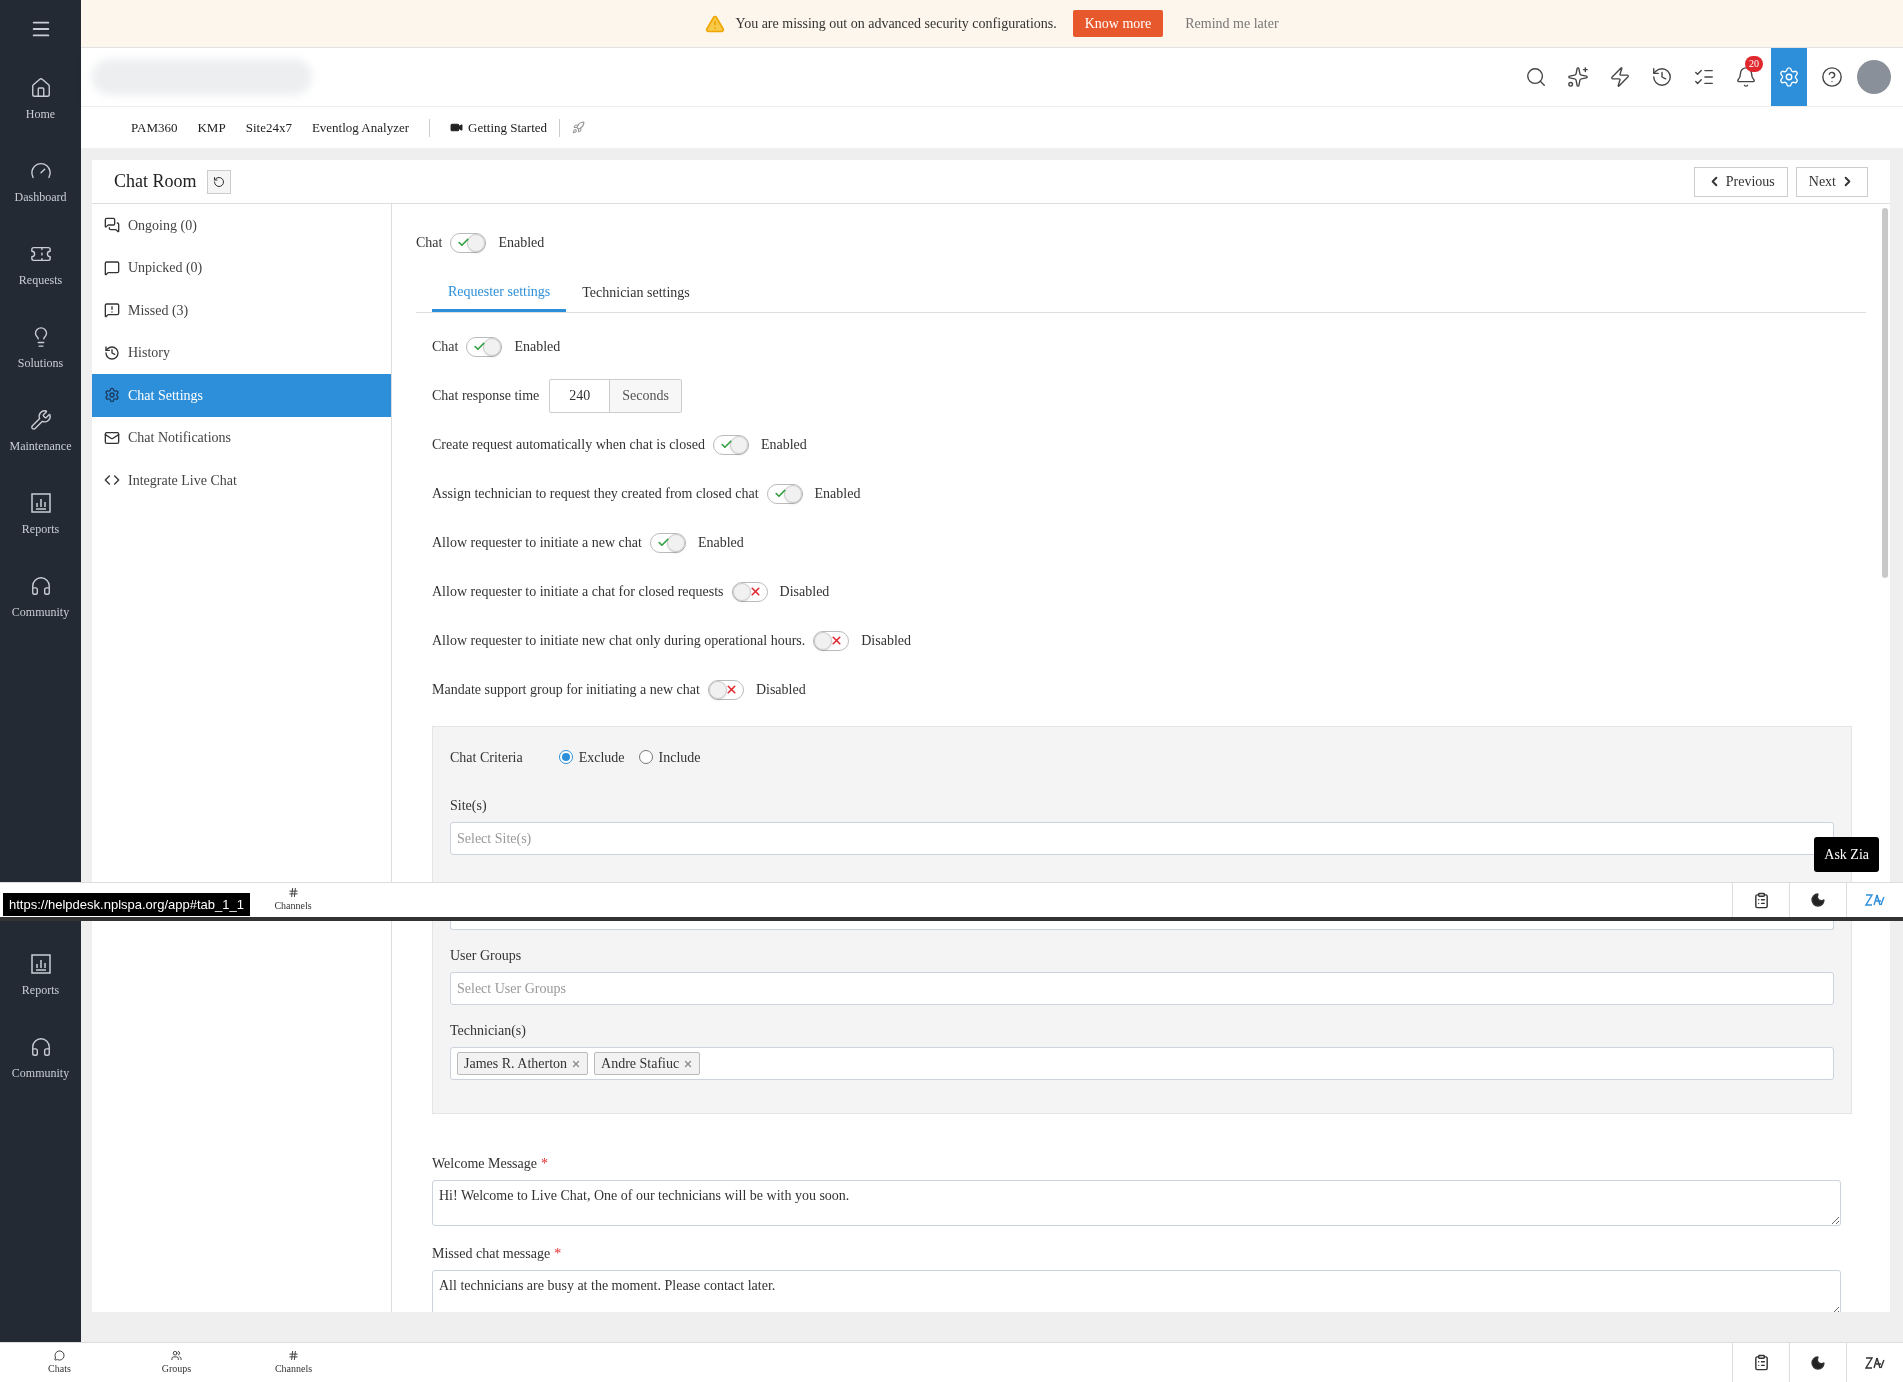 The image size is (1903, 1382). Describe the element at coordinates (499, 292) in the screenshot. I see `settings-tab: Requester settings` at that location.